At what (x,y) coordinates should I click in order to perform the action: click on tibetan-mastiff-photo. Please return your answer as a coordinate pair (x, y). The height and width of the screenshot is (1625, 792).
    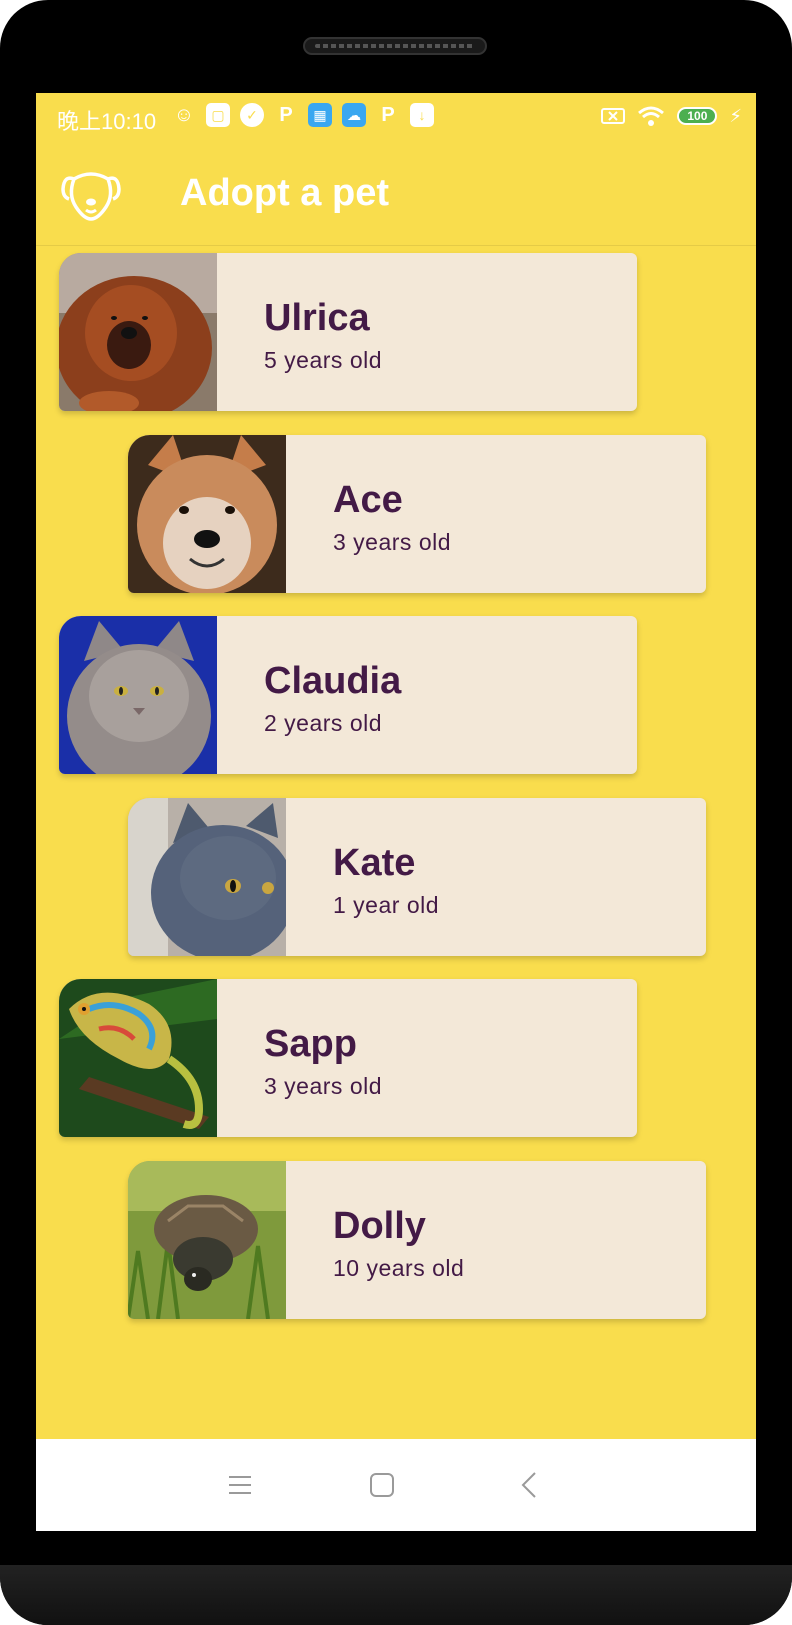
    Looking at the image, I should click on (138, 332).